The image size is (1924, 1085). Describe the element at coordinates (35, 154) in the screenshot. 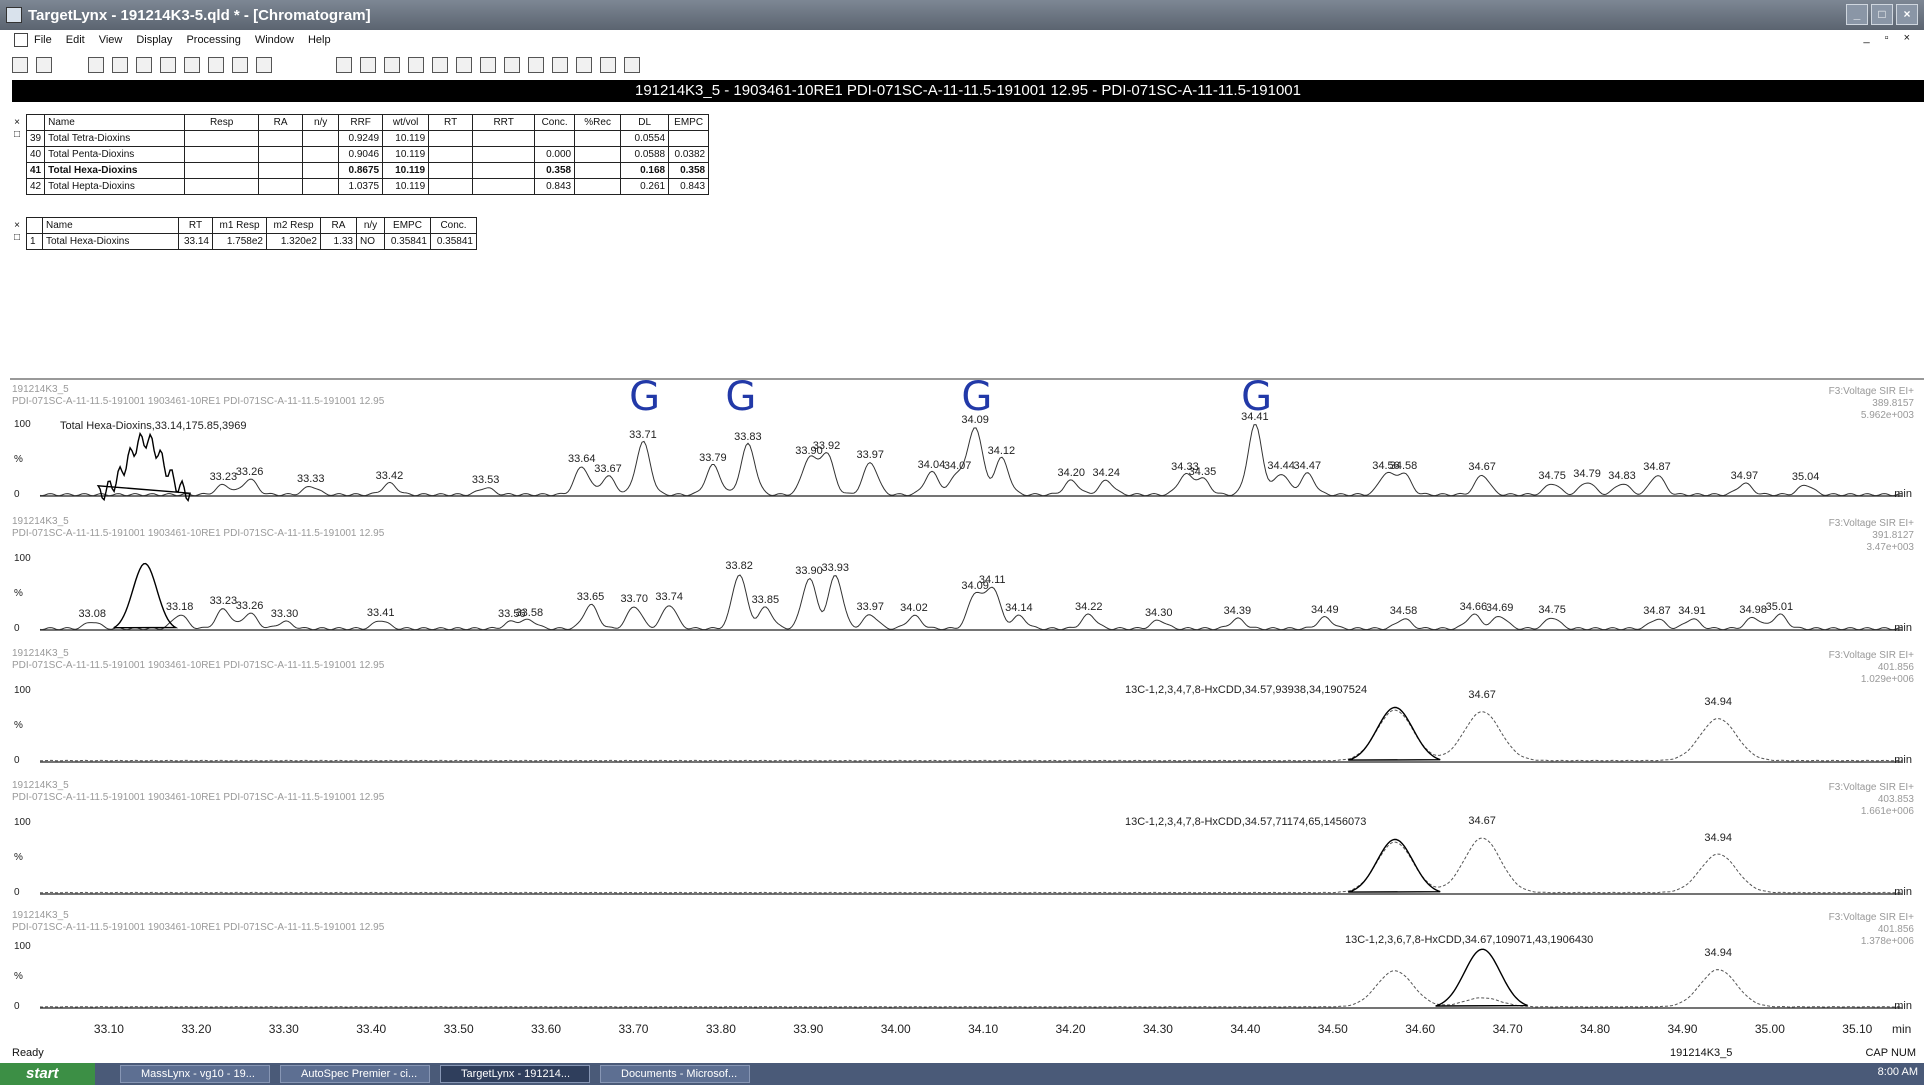

I see `row-number: 40` at that location.